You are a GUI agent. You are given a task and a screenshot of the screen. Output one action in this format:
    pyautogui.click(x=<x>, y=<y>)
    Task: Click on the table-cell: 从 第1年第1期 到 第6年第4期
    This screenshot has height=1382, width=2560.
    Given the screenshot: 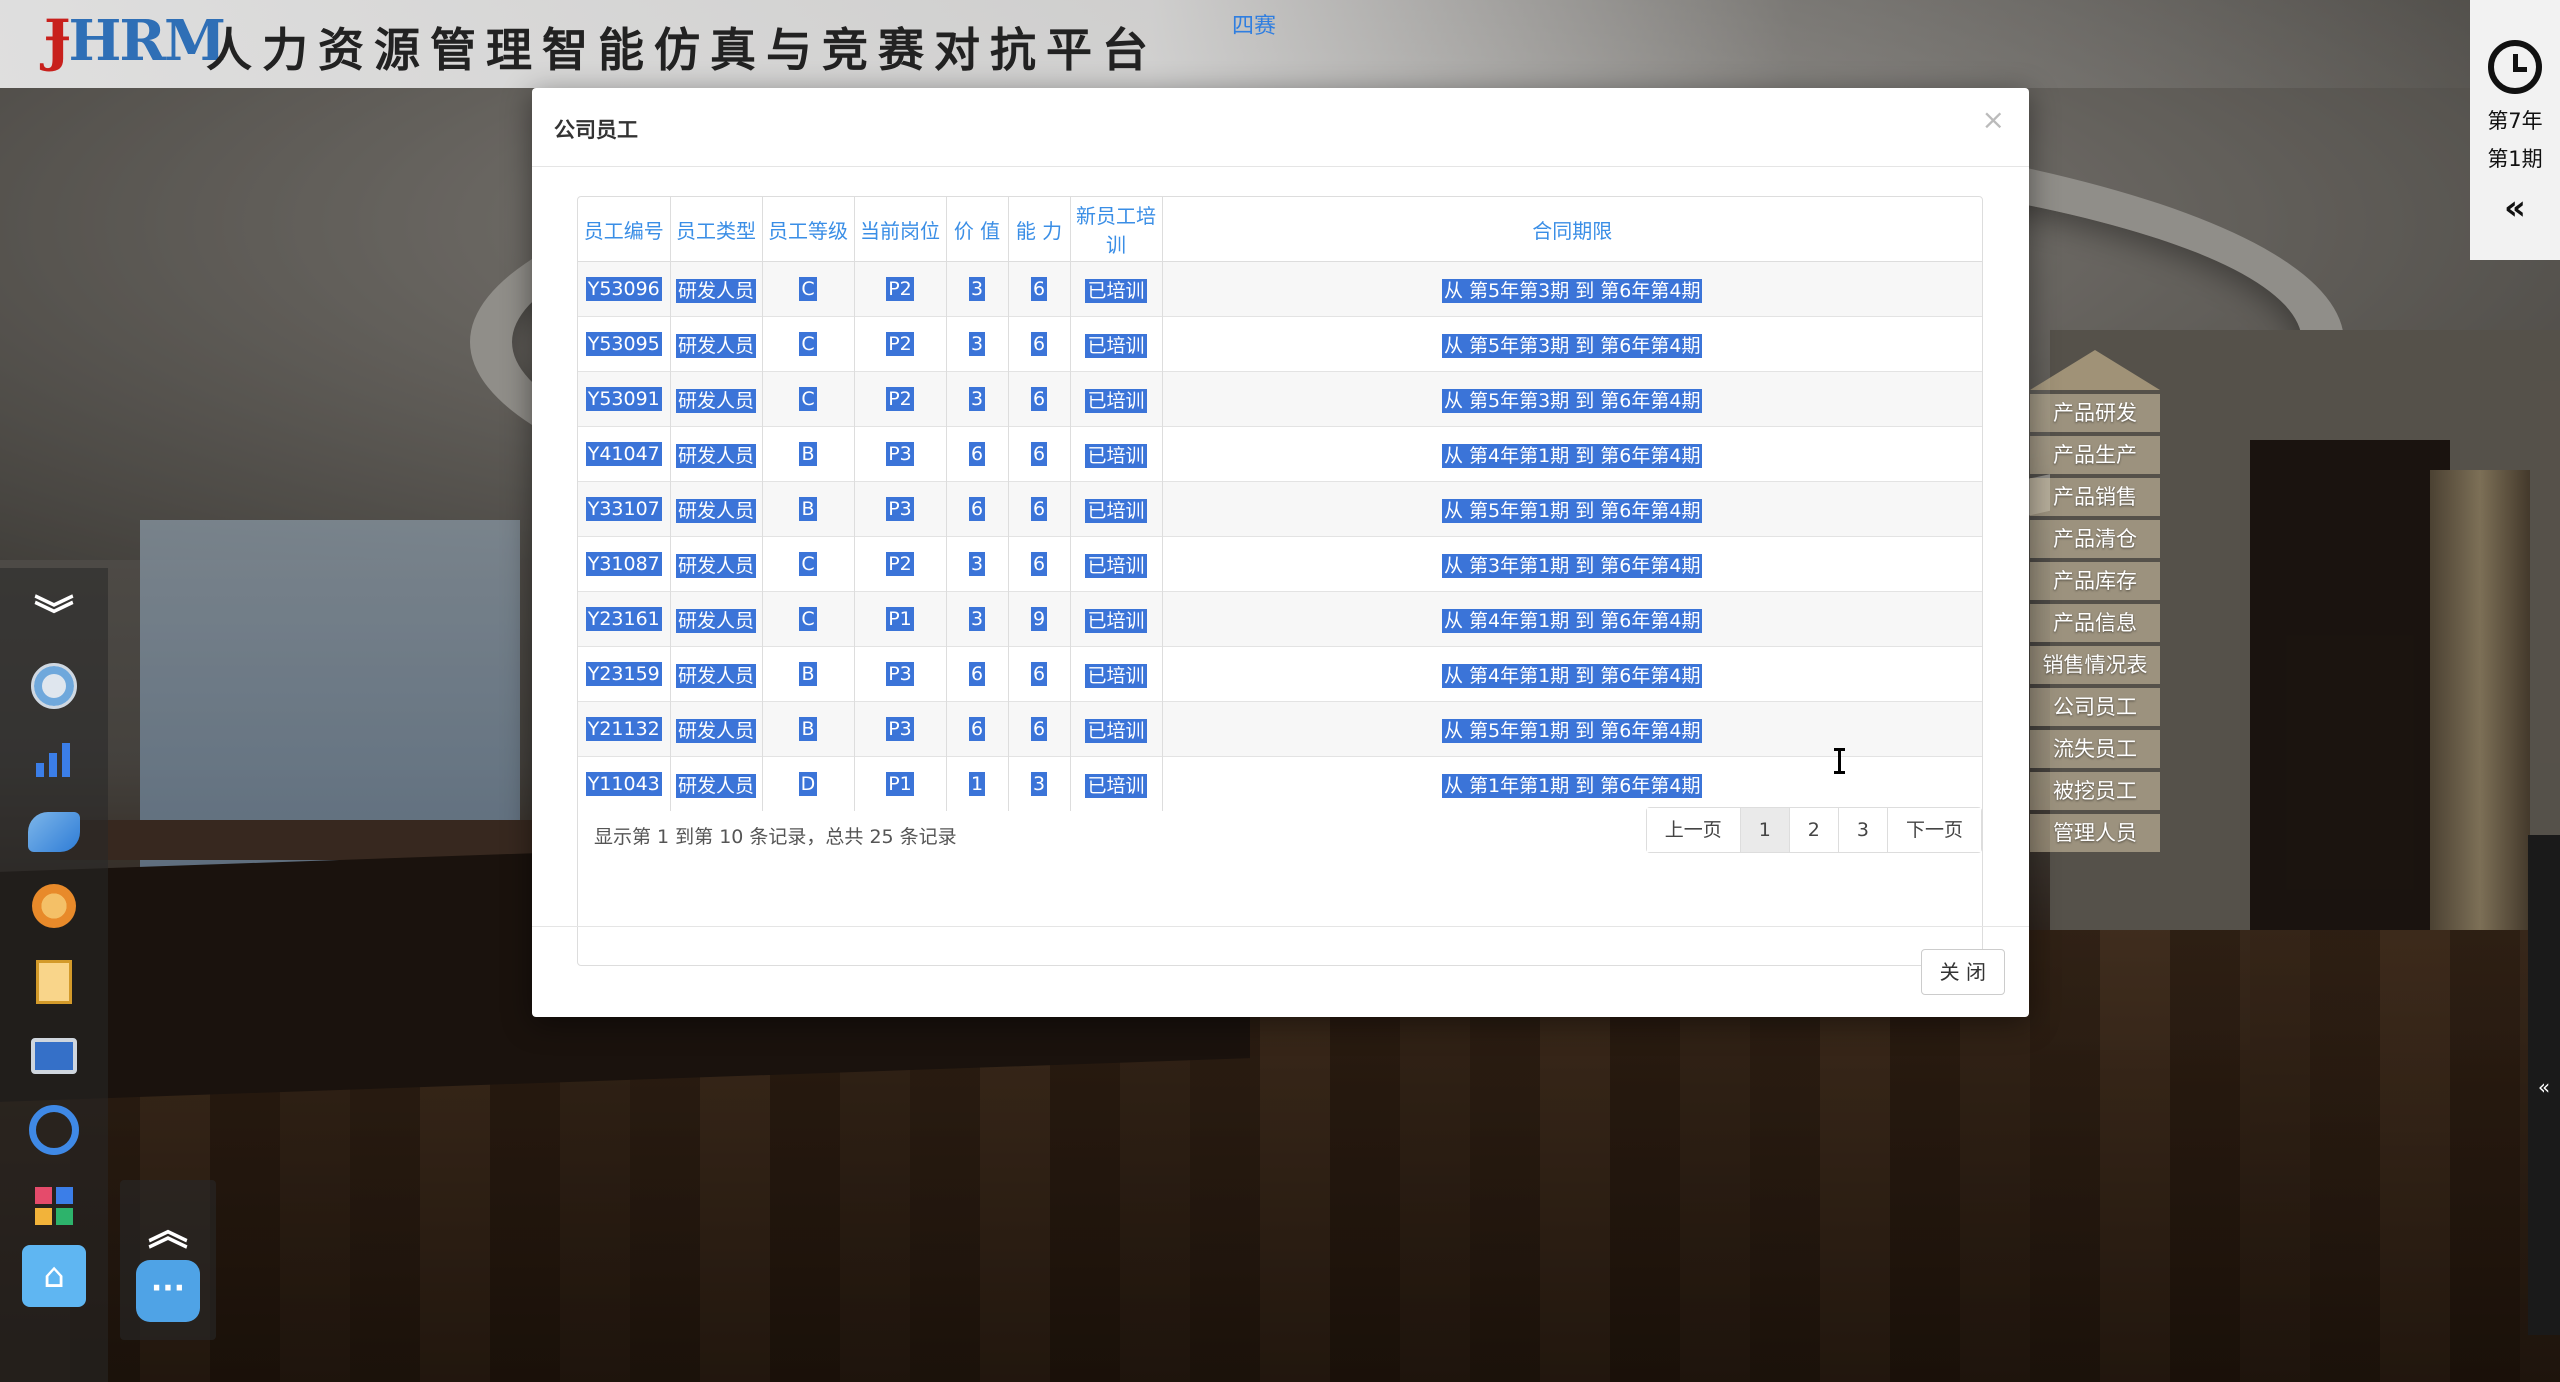 What is the action you would take?
    pyautogui.click(x=1572, y=783)
    